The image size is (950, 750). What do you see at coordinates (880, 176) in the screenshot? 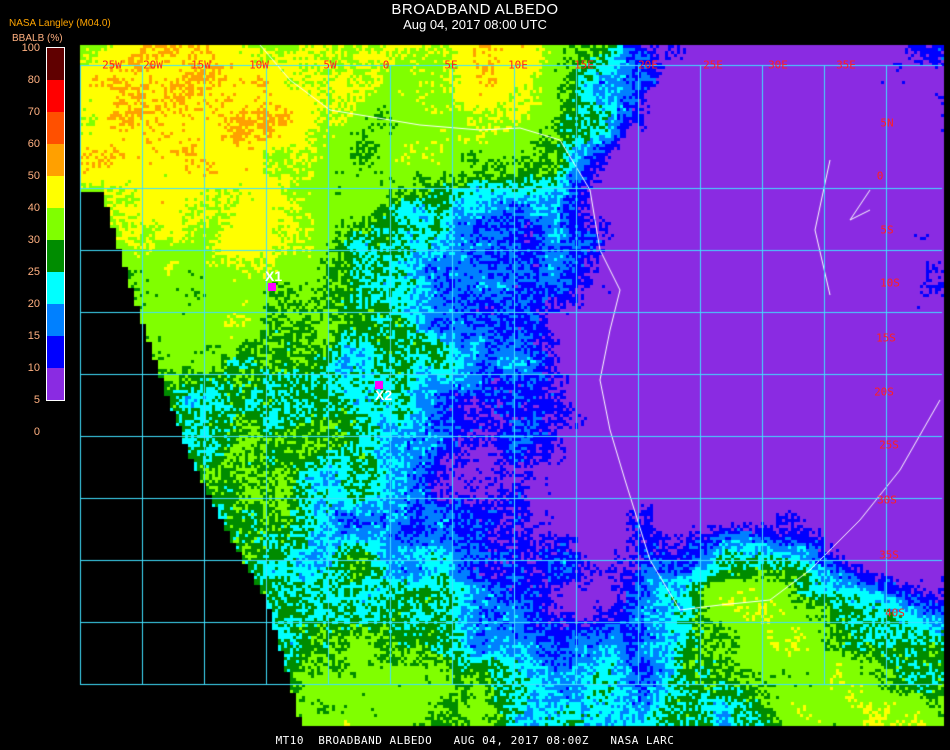
I see `latitude-label: 0` at bounding box center [880, 176].